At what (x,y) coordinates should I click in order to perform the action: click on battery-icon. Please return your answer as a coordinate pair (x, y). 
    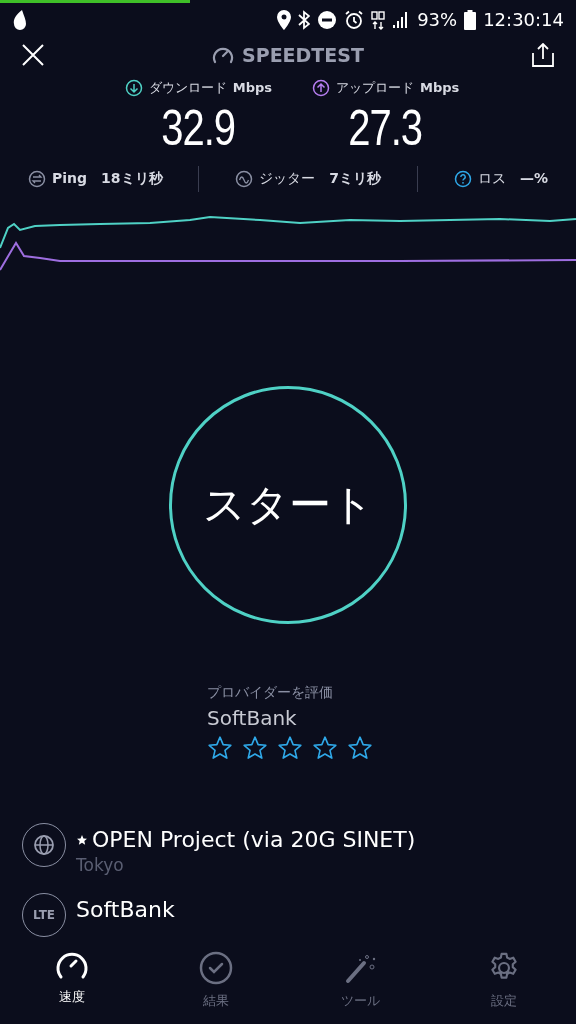
    Looking at the image, I should click on (470, 19).